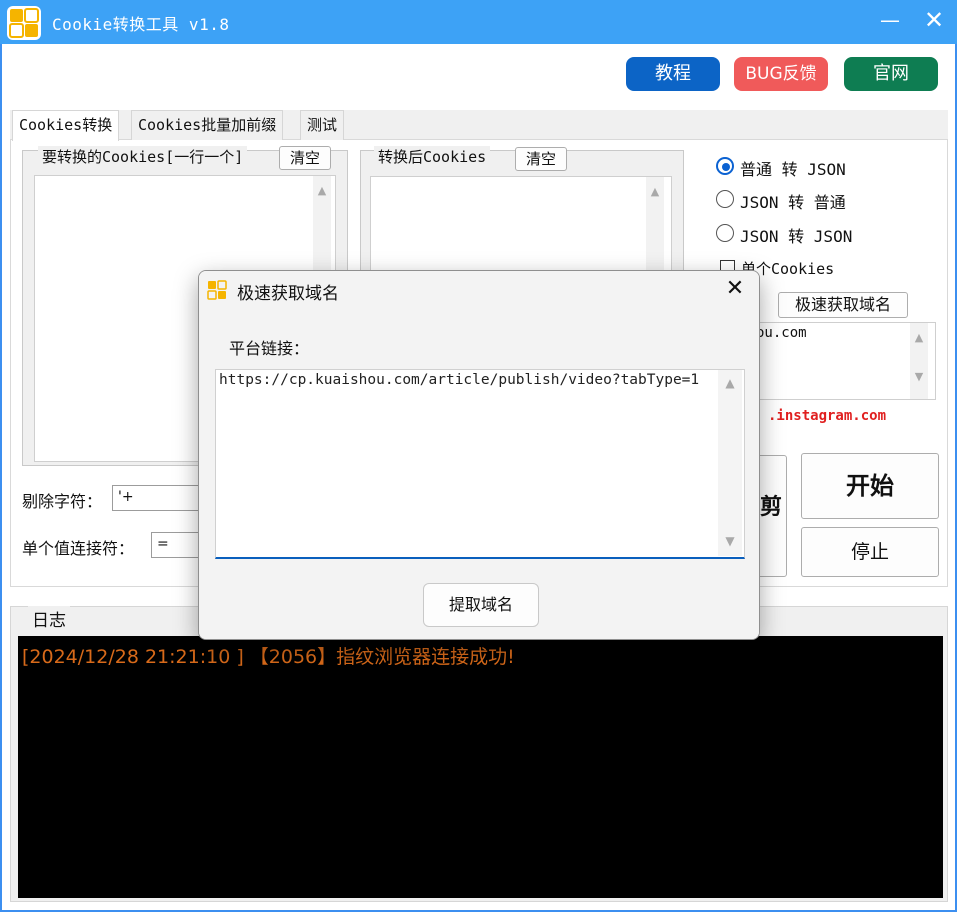 The image size is (957, 912). I want to click on clear-output-button: 清空, so click(541, 159).